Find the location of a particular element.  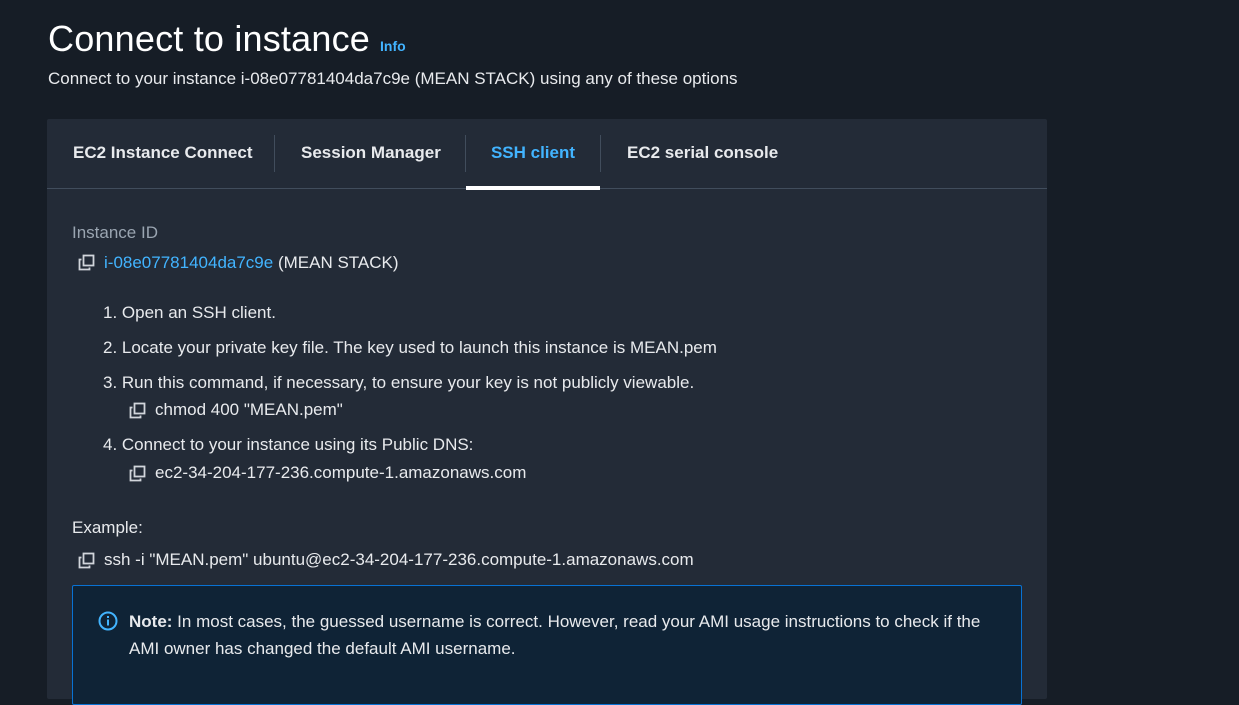

note-label: Note: is located at coordinates (151, 621).